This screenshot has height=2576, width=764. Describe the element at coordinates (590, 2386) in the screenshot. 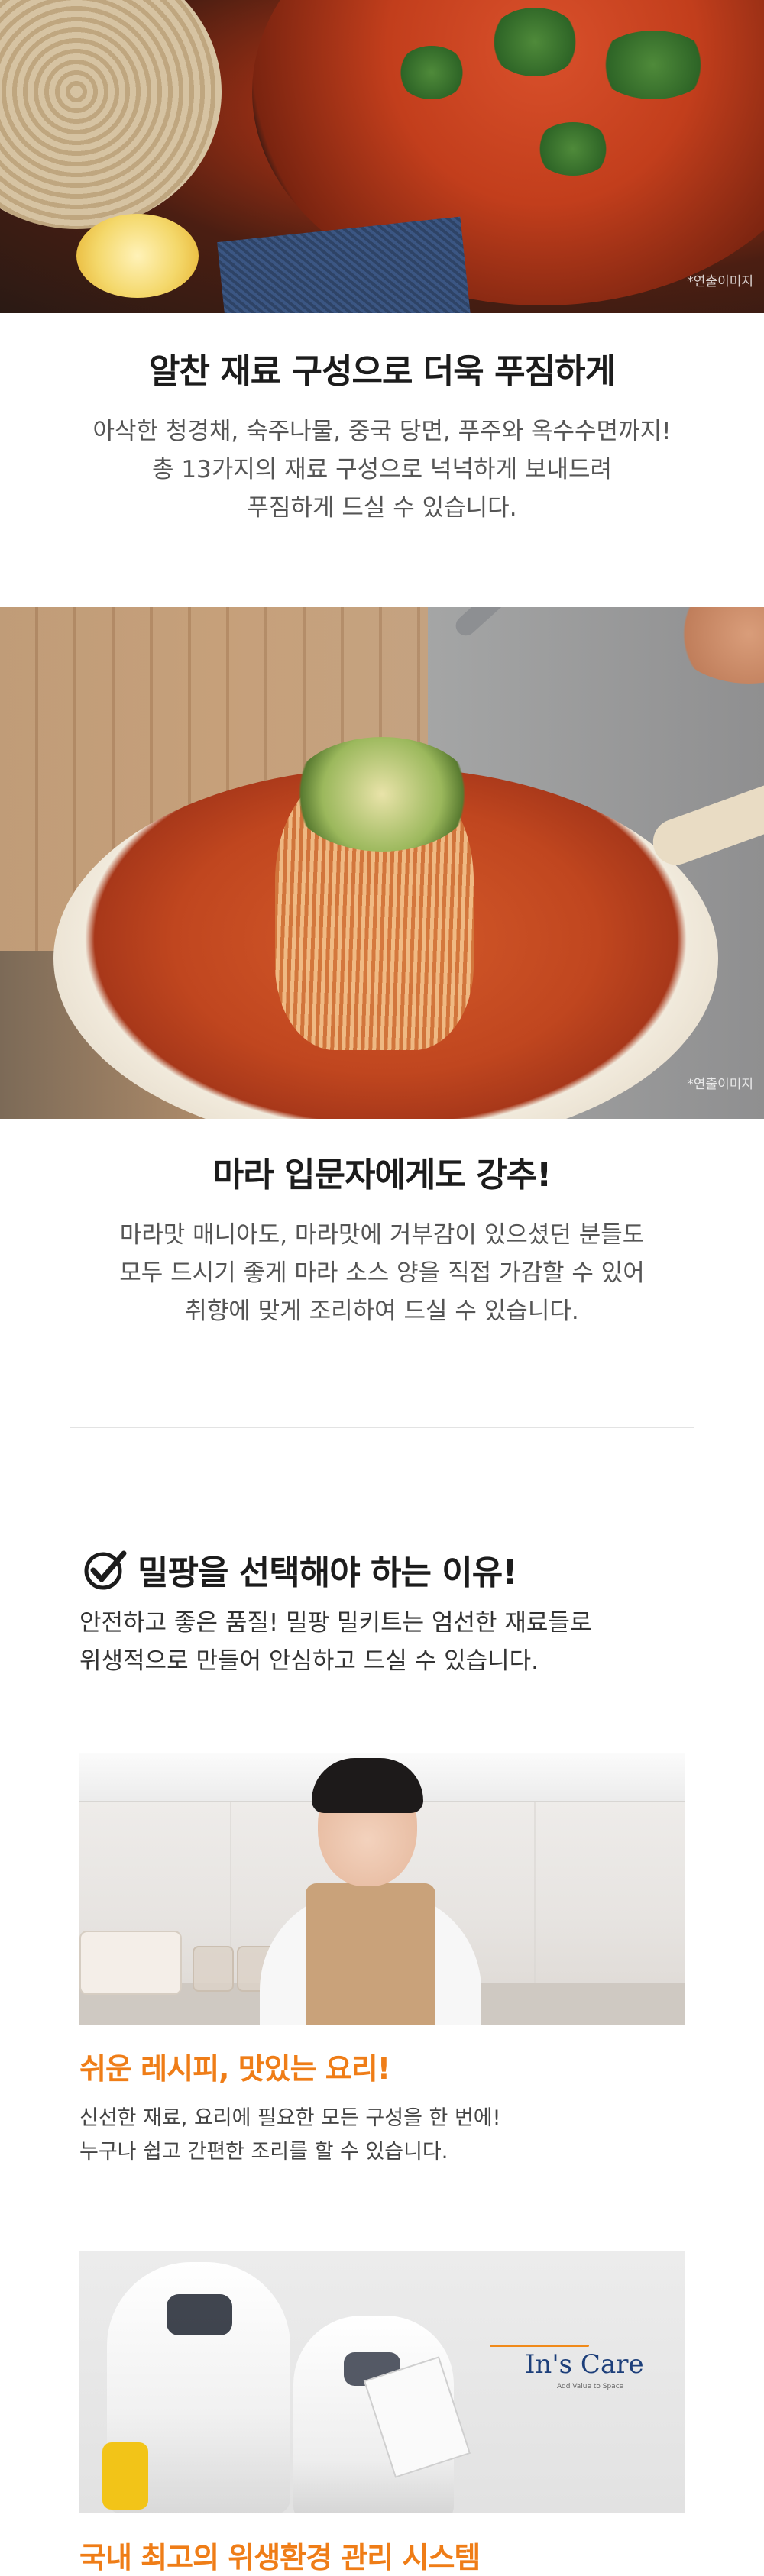

I see `logo-subtext: Add Value to Space` at that location.